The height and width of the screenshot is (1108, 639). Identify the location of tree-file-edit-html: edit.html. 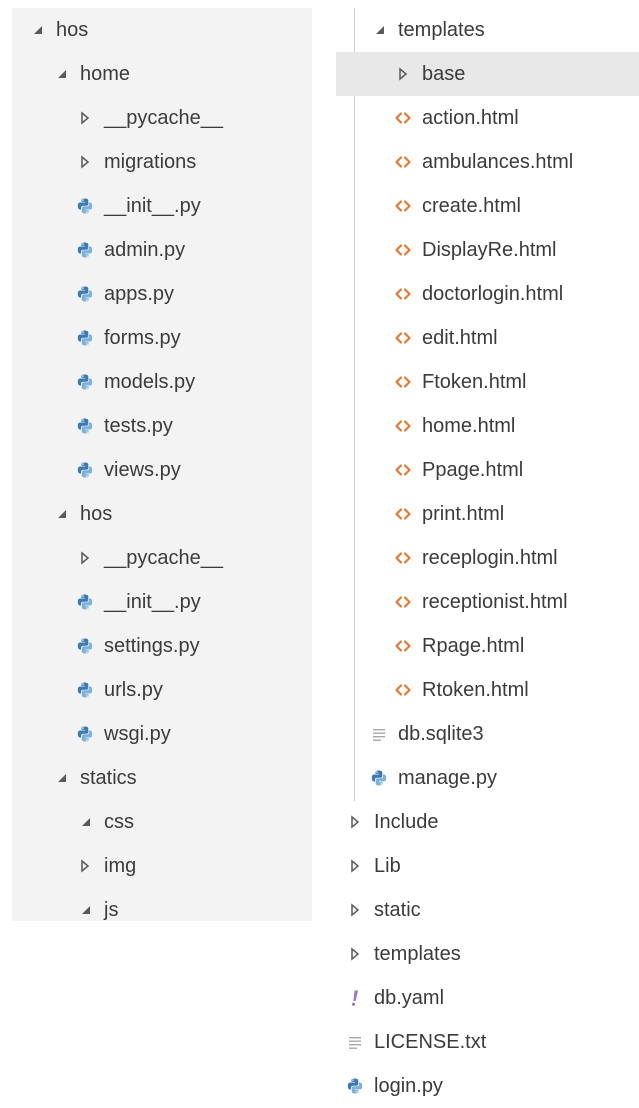
(487, 338).